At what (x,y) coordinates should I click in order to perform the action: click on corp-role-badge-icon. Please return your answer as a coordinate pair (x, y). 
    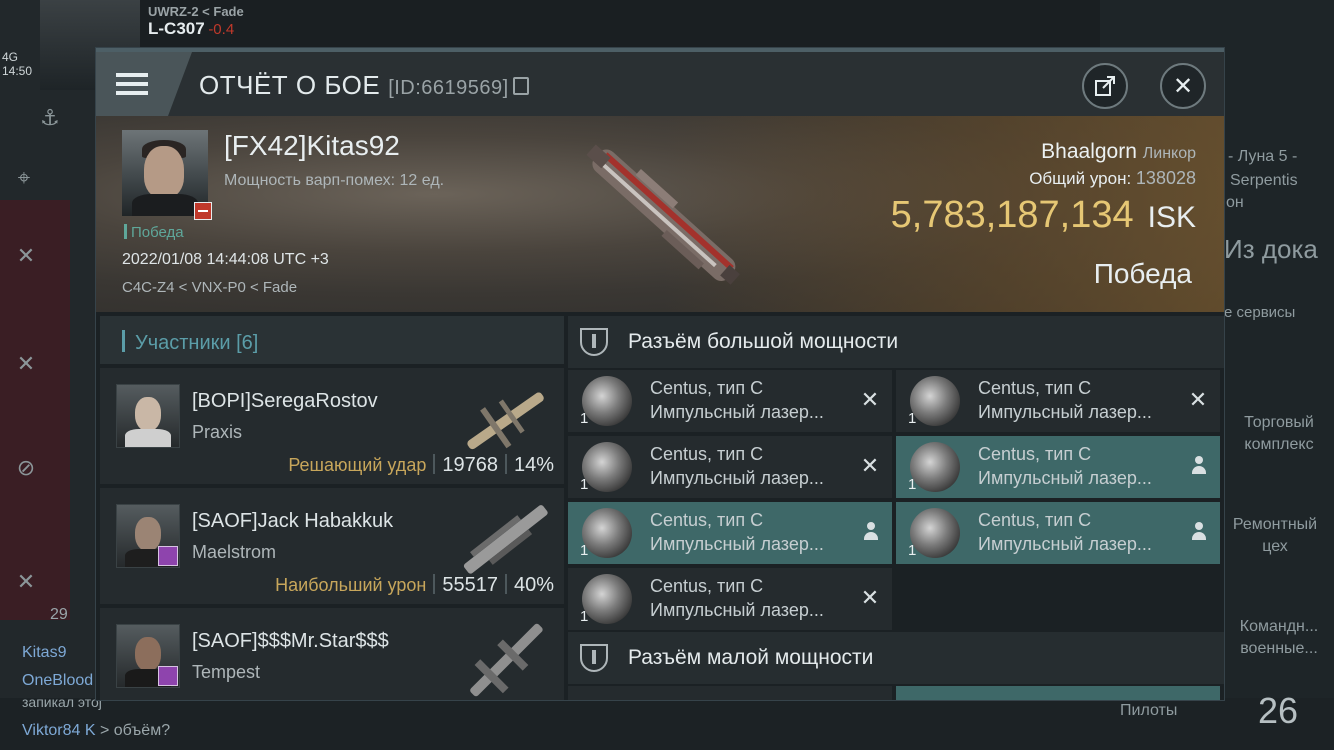
    Looking at the image, I should click on (168, 556).